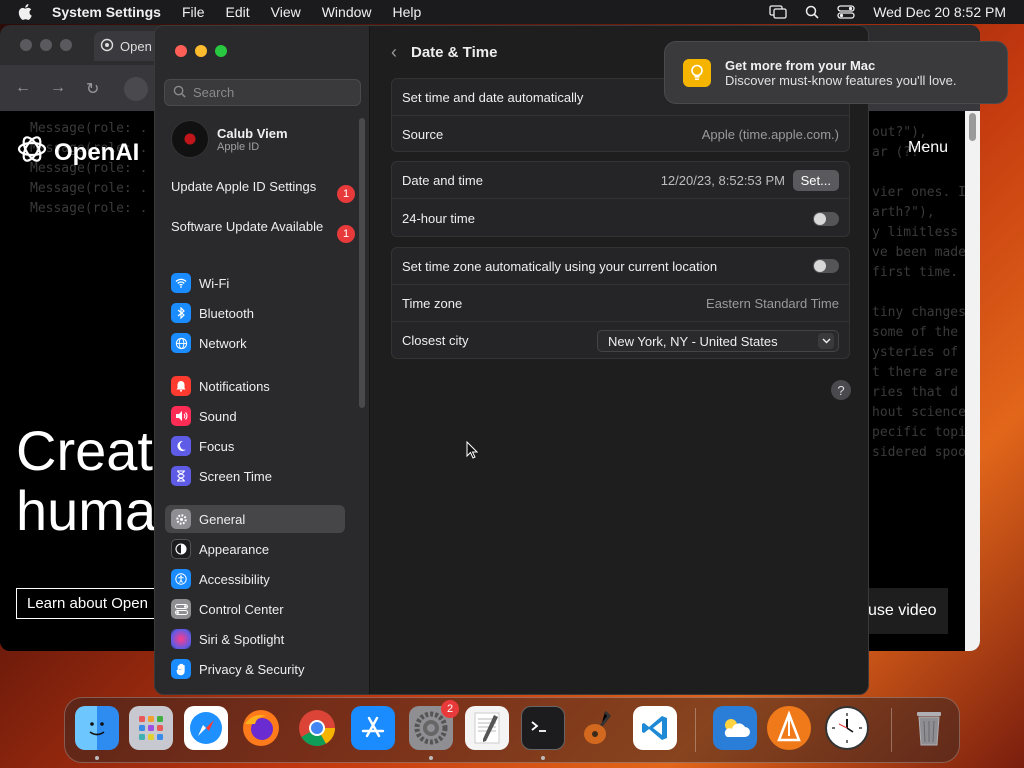 The image size is (1024, 768). I want to click on software-update-notice: Software Update Available 1, so click(263, 231).